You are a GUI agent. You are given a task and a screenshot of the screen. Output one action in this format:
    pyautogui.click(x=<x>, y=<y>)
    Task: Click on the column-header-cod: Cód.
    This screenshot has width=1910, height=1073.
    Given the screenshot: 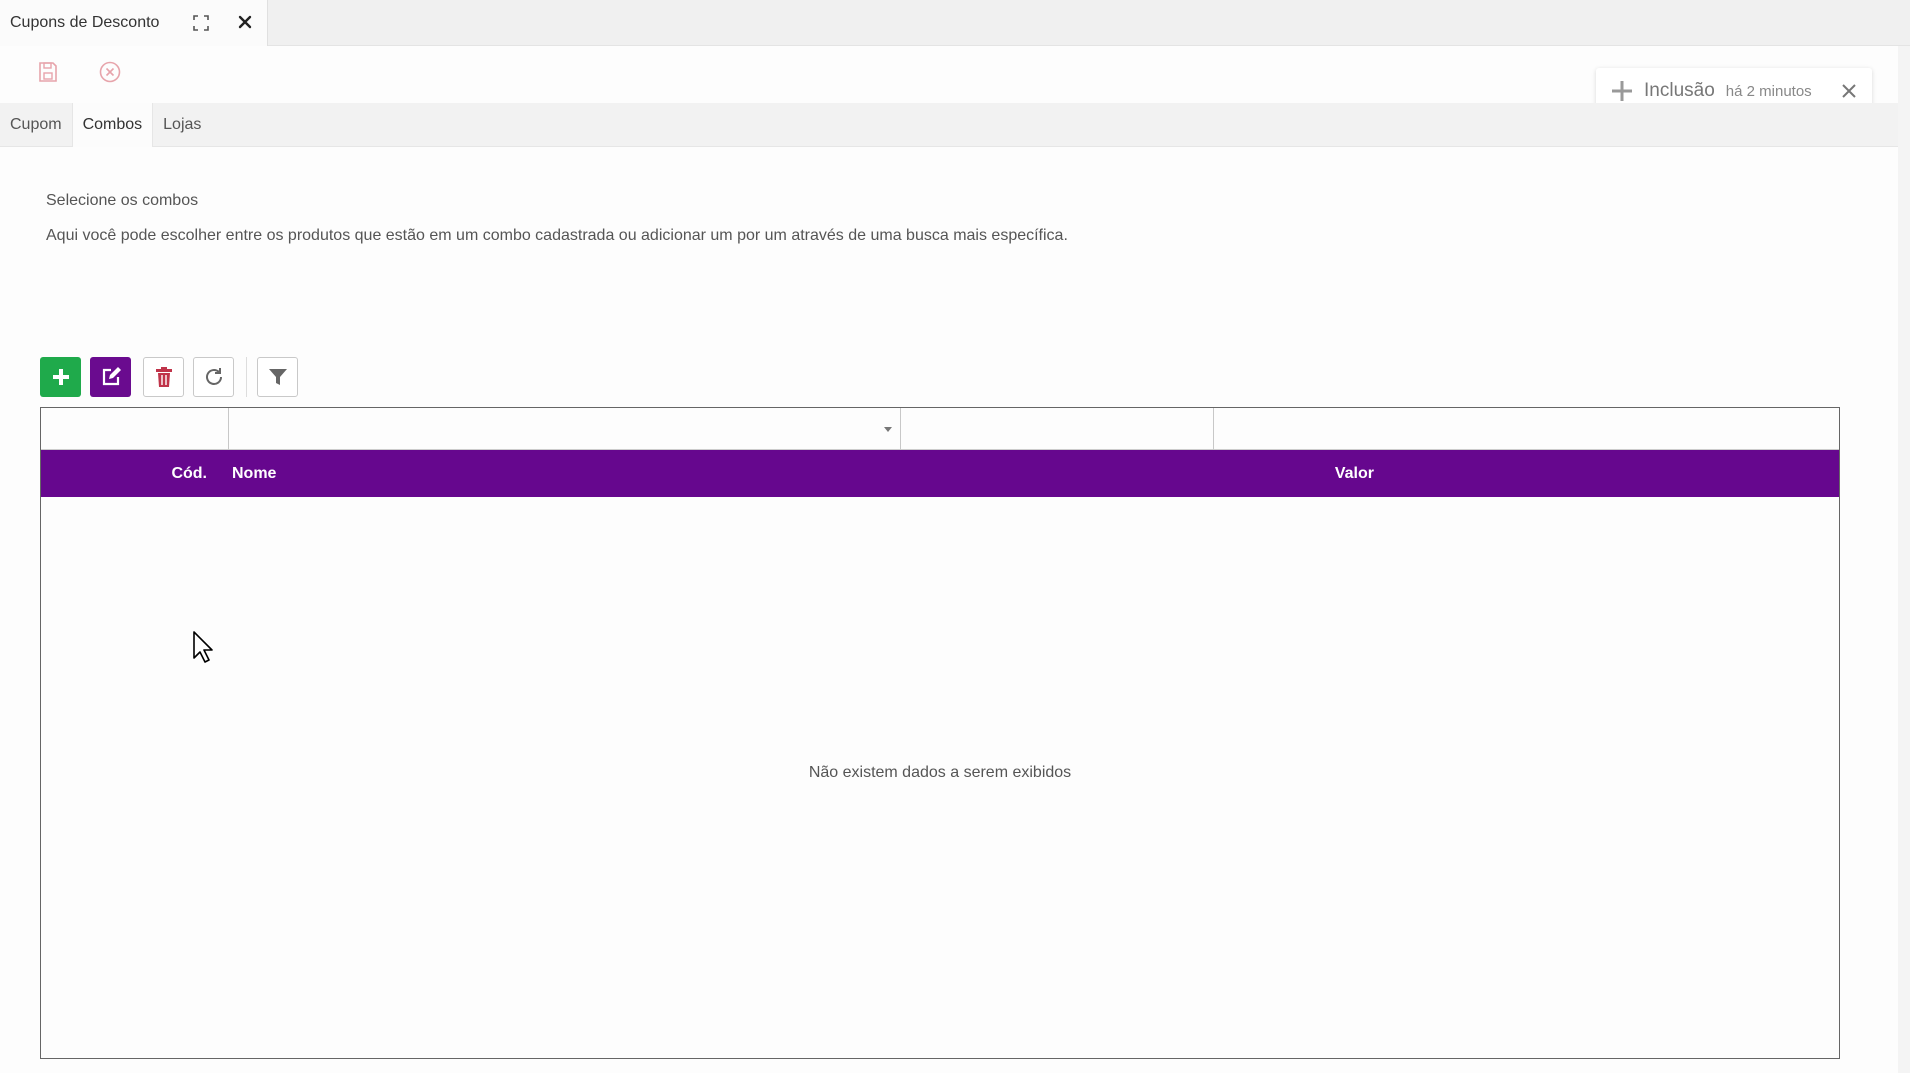 What is the action you would take?
    pyautogui.click(x=124, y=473)
    